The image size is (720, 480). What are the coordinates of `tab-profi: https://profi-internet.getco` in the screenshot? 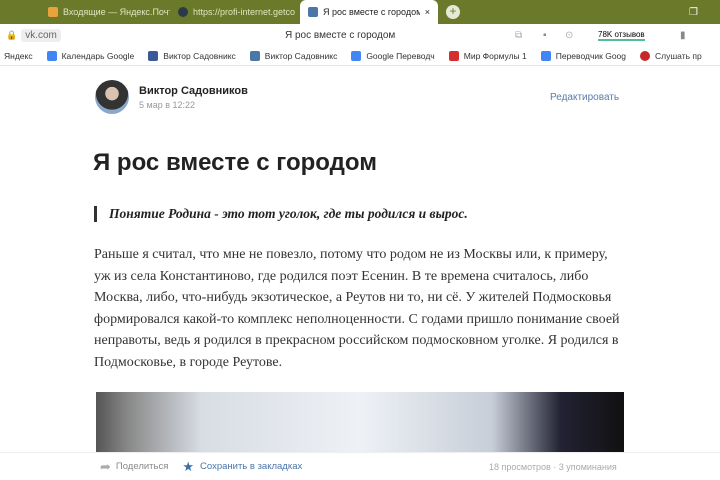 It's located at (235, 12).